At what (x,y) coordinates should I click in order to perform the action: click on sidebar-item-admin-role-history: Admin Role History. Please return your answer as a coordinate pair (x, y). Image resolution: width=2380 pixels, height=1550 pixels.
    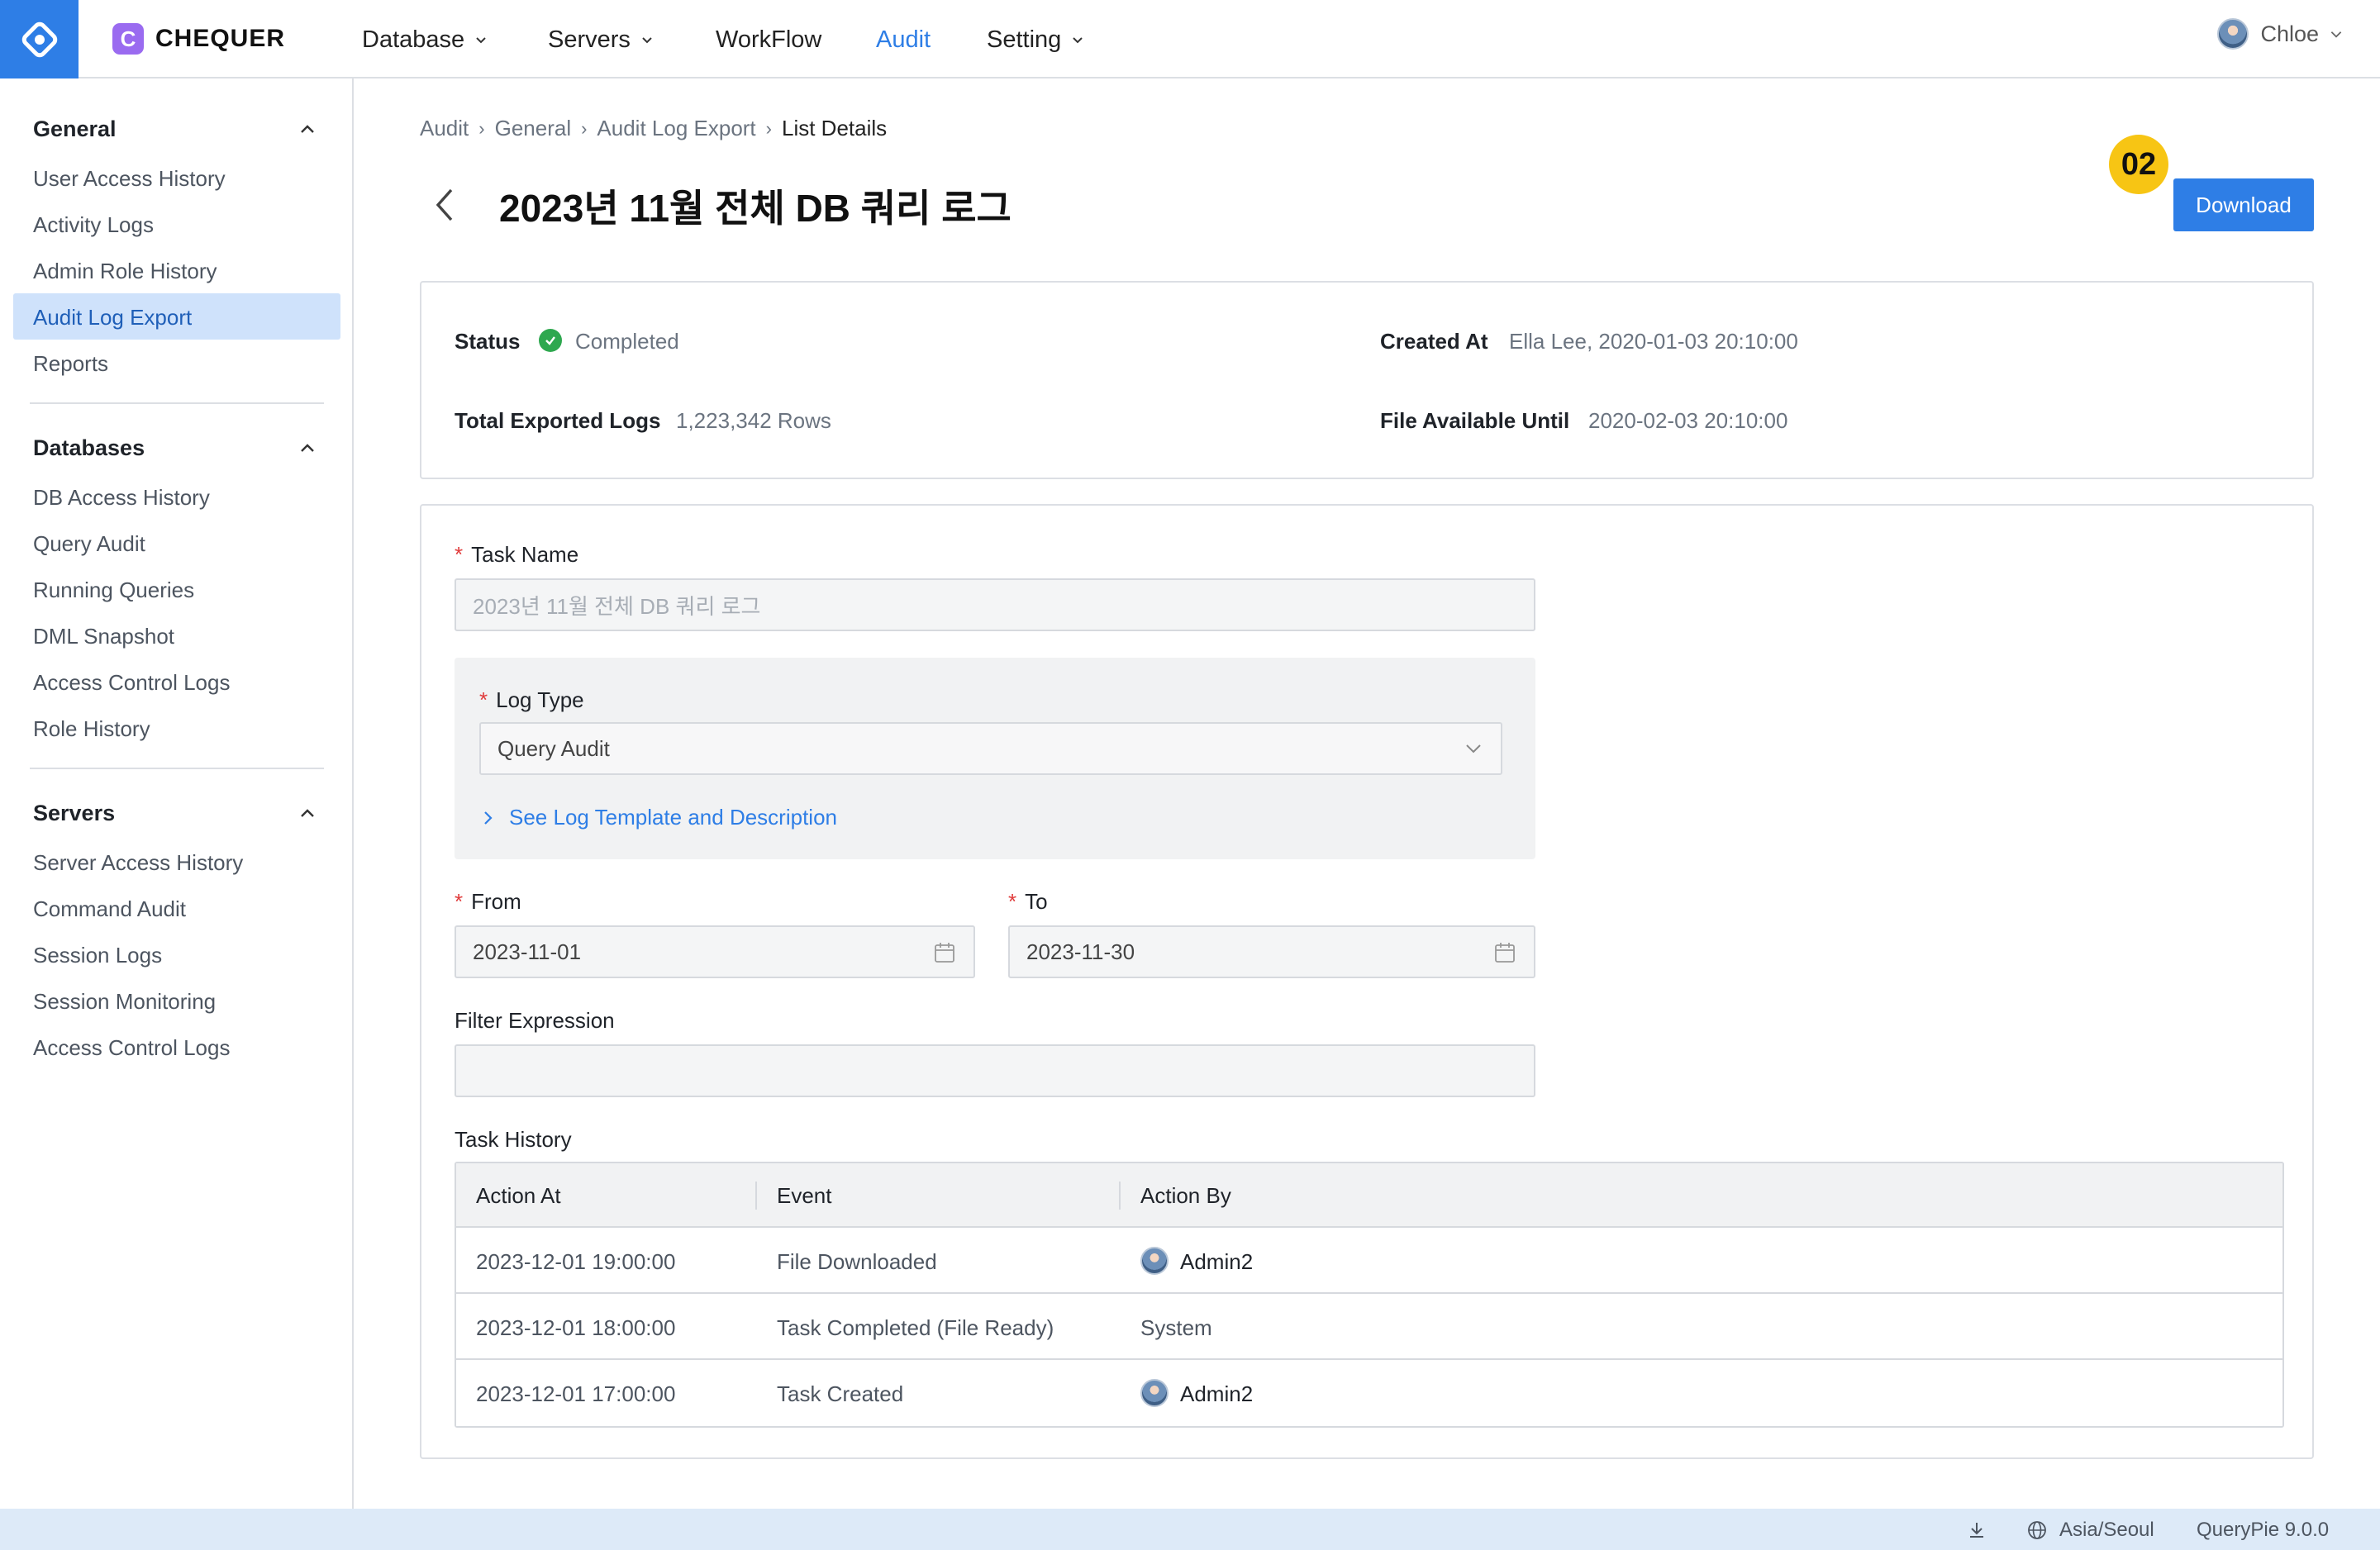
    Looking at the image, I should click on (125, 271).